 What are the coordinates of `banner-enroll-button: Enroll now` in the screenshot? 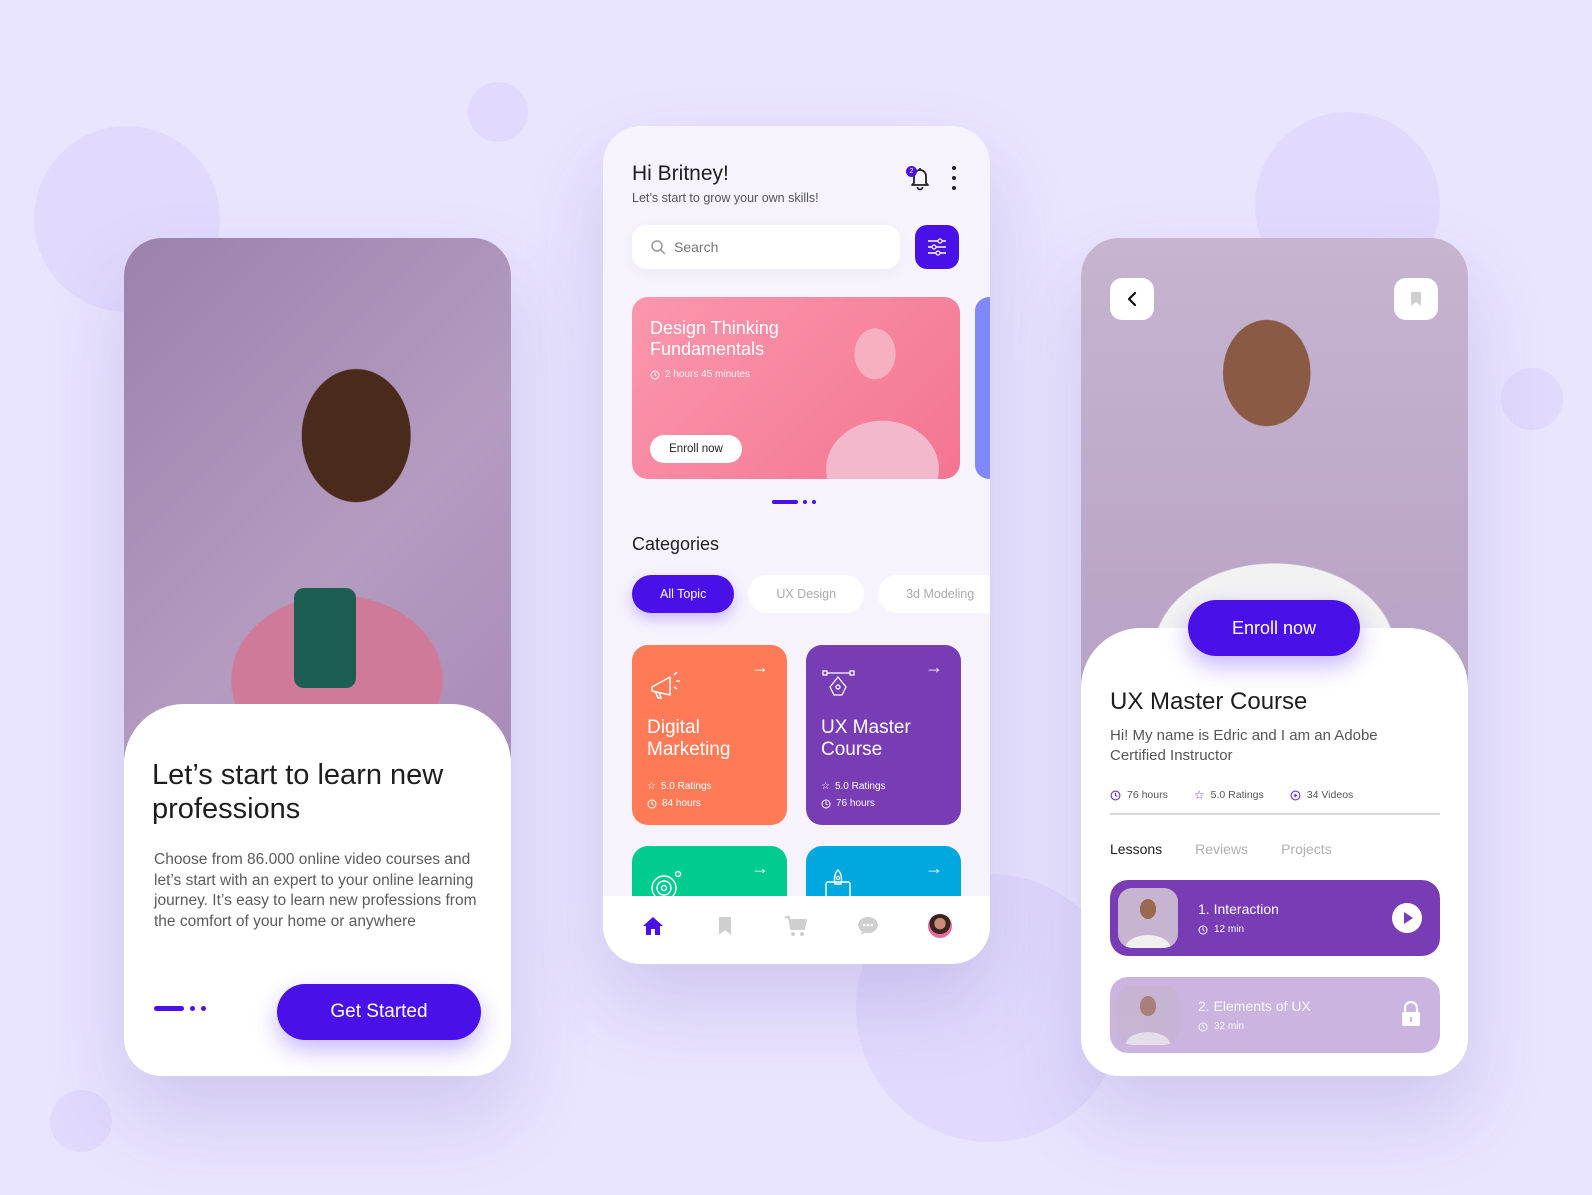 It's located at (696, 449).